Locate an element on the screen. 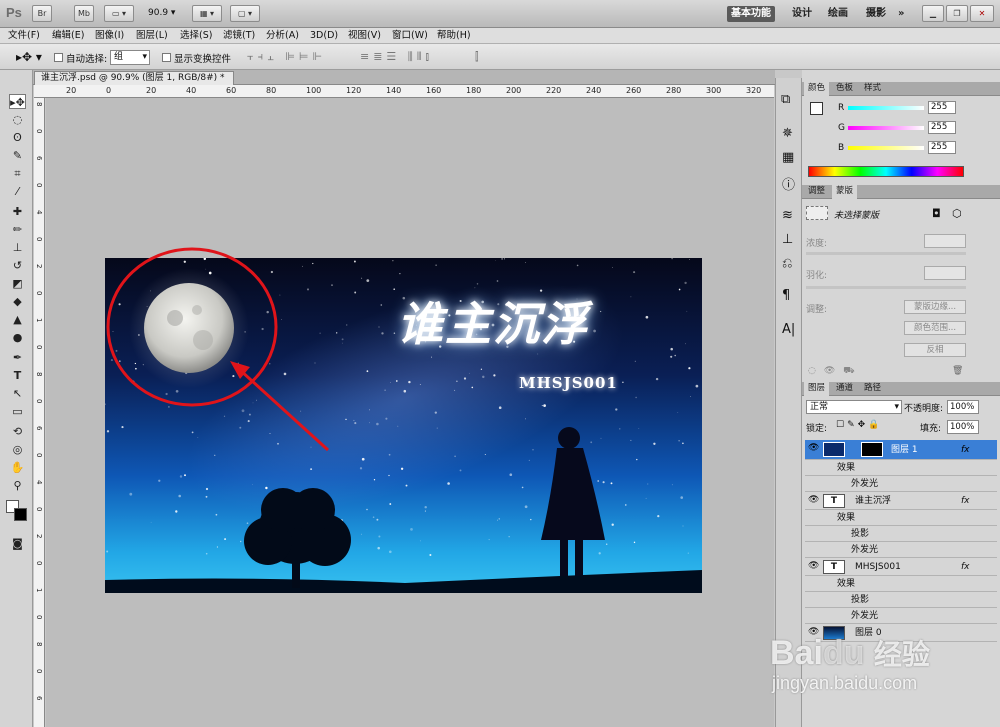 The image size is (1000, 727). quick-mask-icon: ◙ is located at coordinates (17, 543).